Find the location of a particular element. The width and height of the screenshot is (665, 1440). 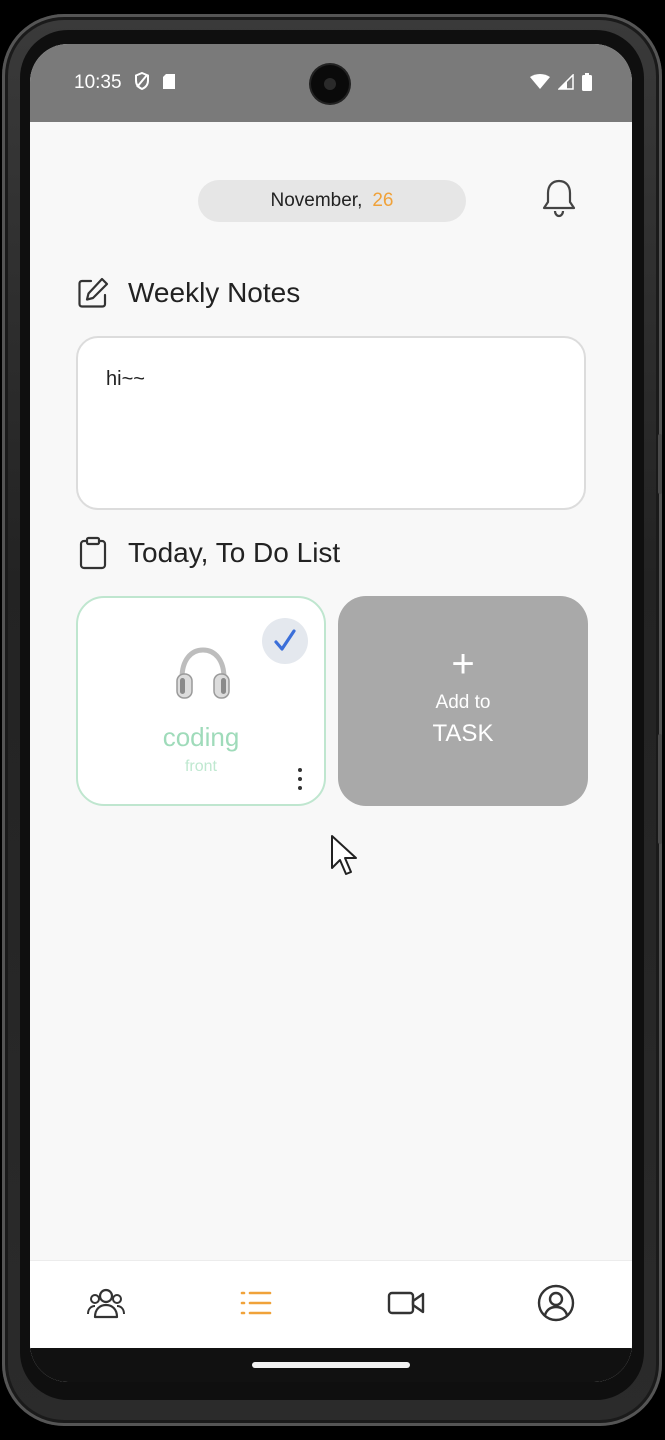

front-camera is located at coordinates (330, 84).